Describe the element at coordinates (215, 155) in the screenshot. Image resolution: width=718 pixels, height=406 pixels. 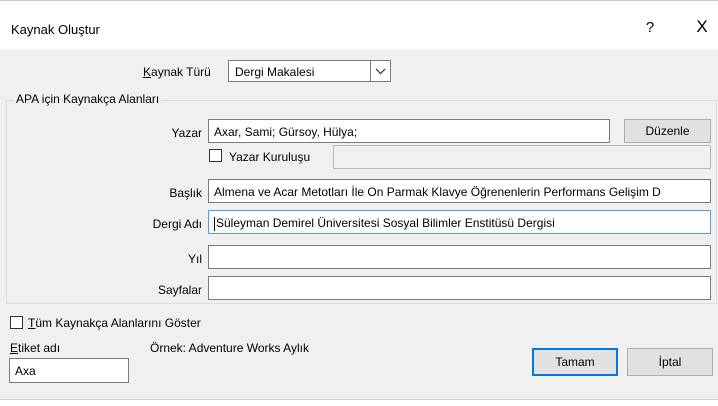
I see `corporate-author-checkbox` at that location.